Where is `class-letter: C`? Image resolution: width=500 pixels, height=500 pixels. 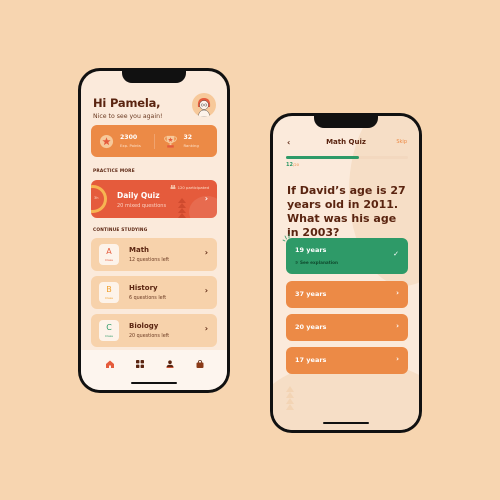
class-letter: C is located at coordinates (109, 327).